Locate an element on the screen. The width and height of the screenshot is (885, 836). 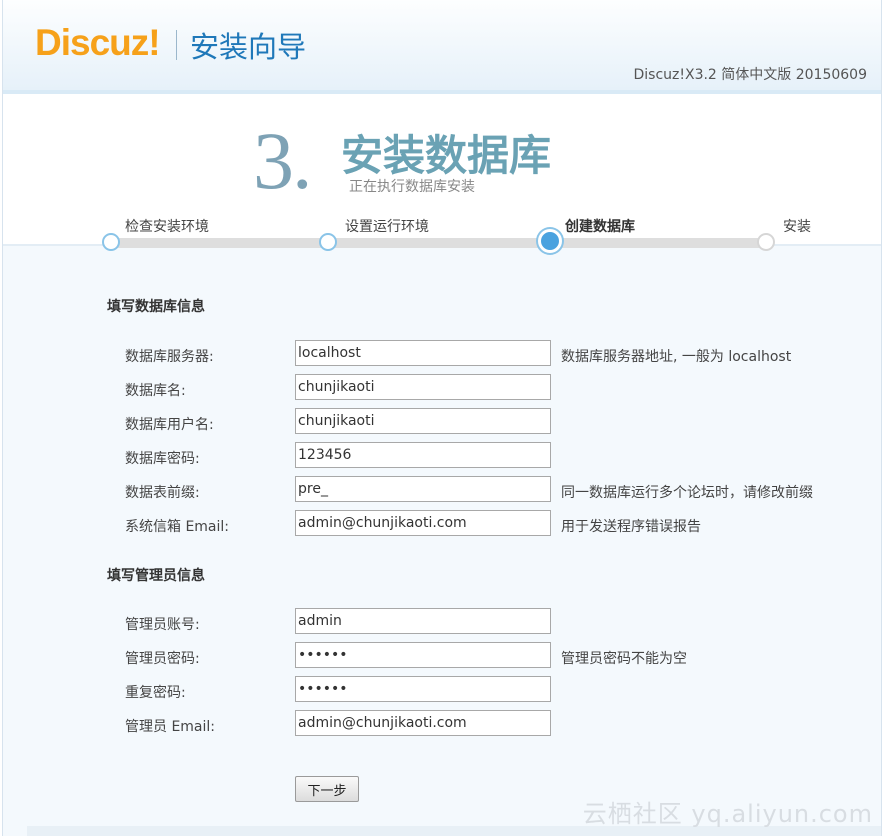
admin-password-input is located at coordinates (423, 655).